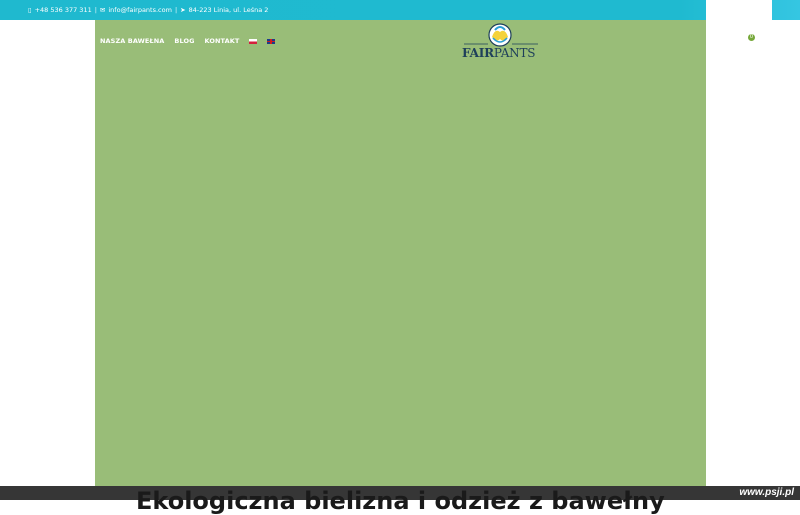 The width and height of the screenshot is (800, 515). I want to click on site-logo: FAIRPANTS, so click(502, 42).